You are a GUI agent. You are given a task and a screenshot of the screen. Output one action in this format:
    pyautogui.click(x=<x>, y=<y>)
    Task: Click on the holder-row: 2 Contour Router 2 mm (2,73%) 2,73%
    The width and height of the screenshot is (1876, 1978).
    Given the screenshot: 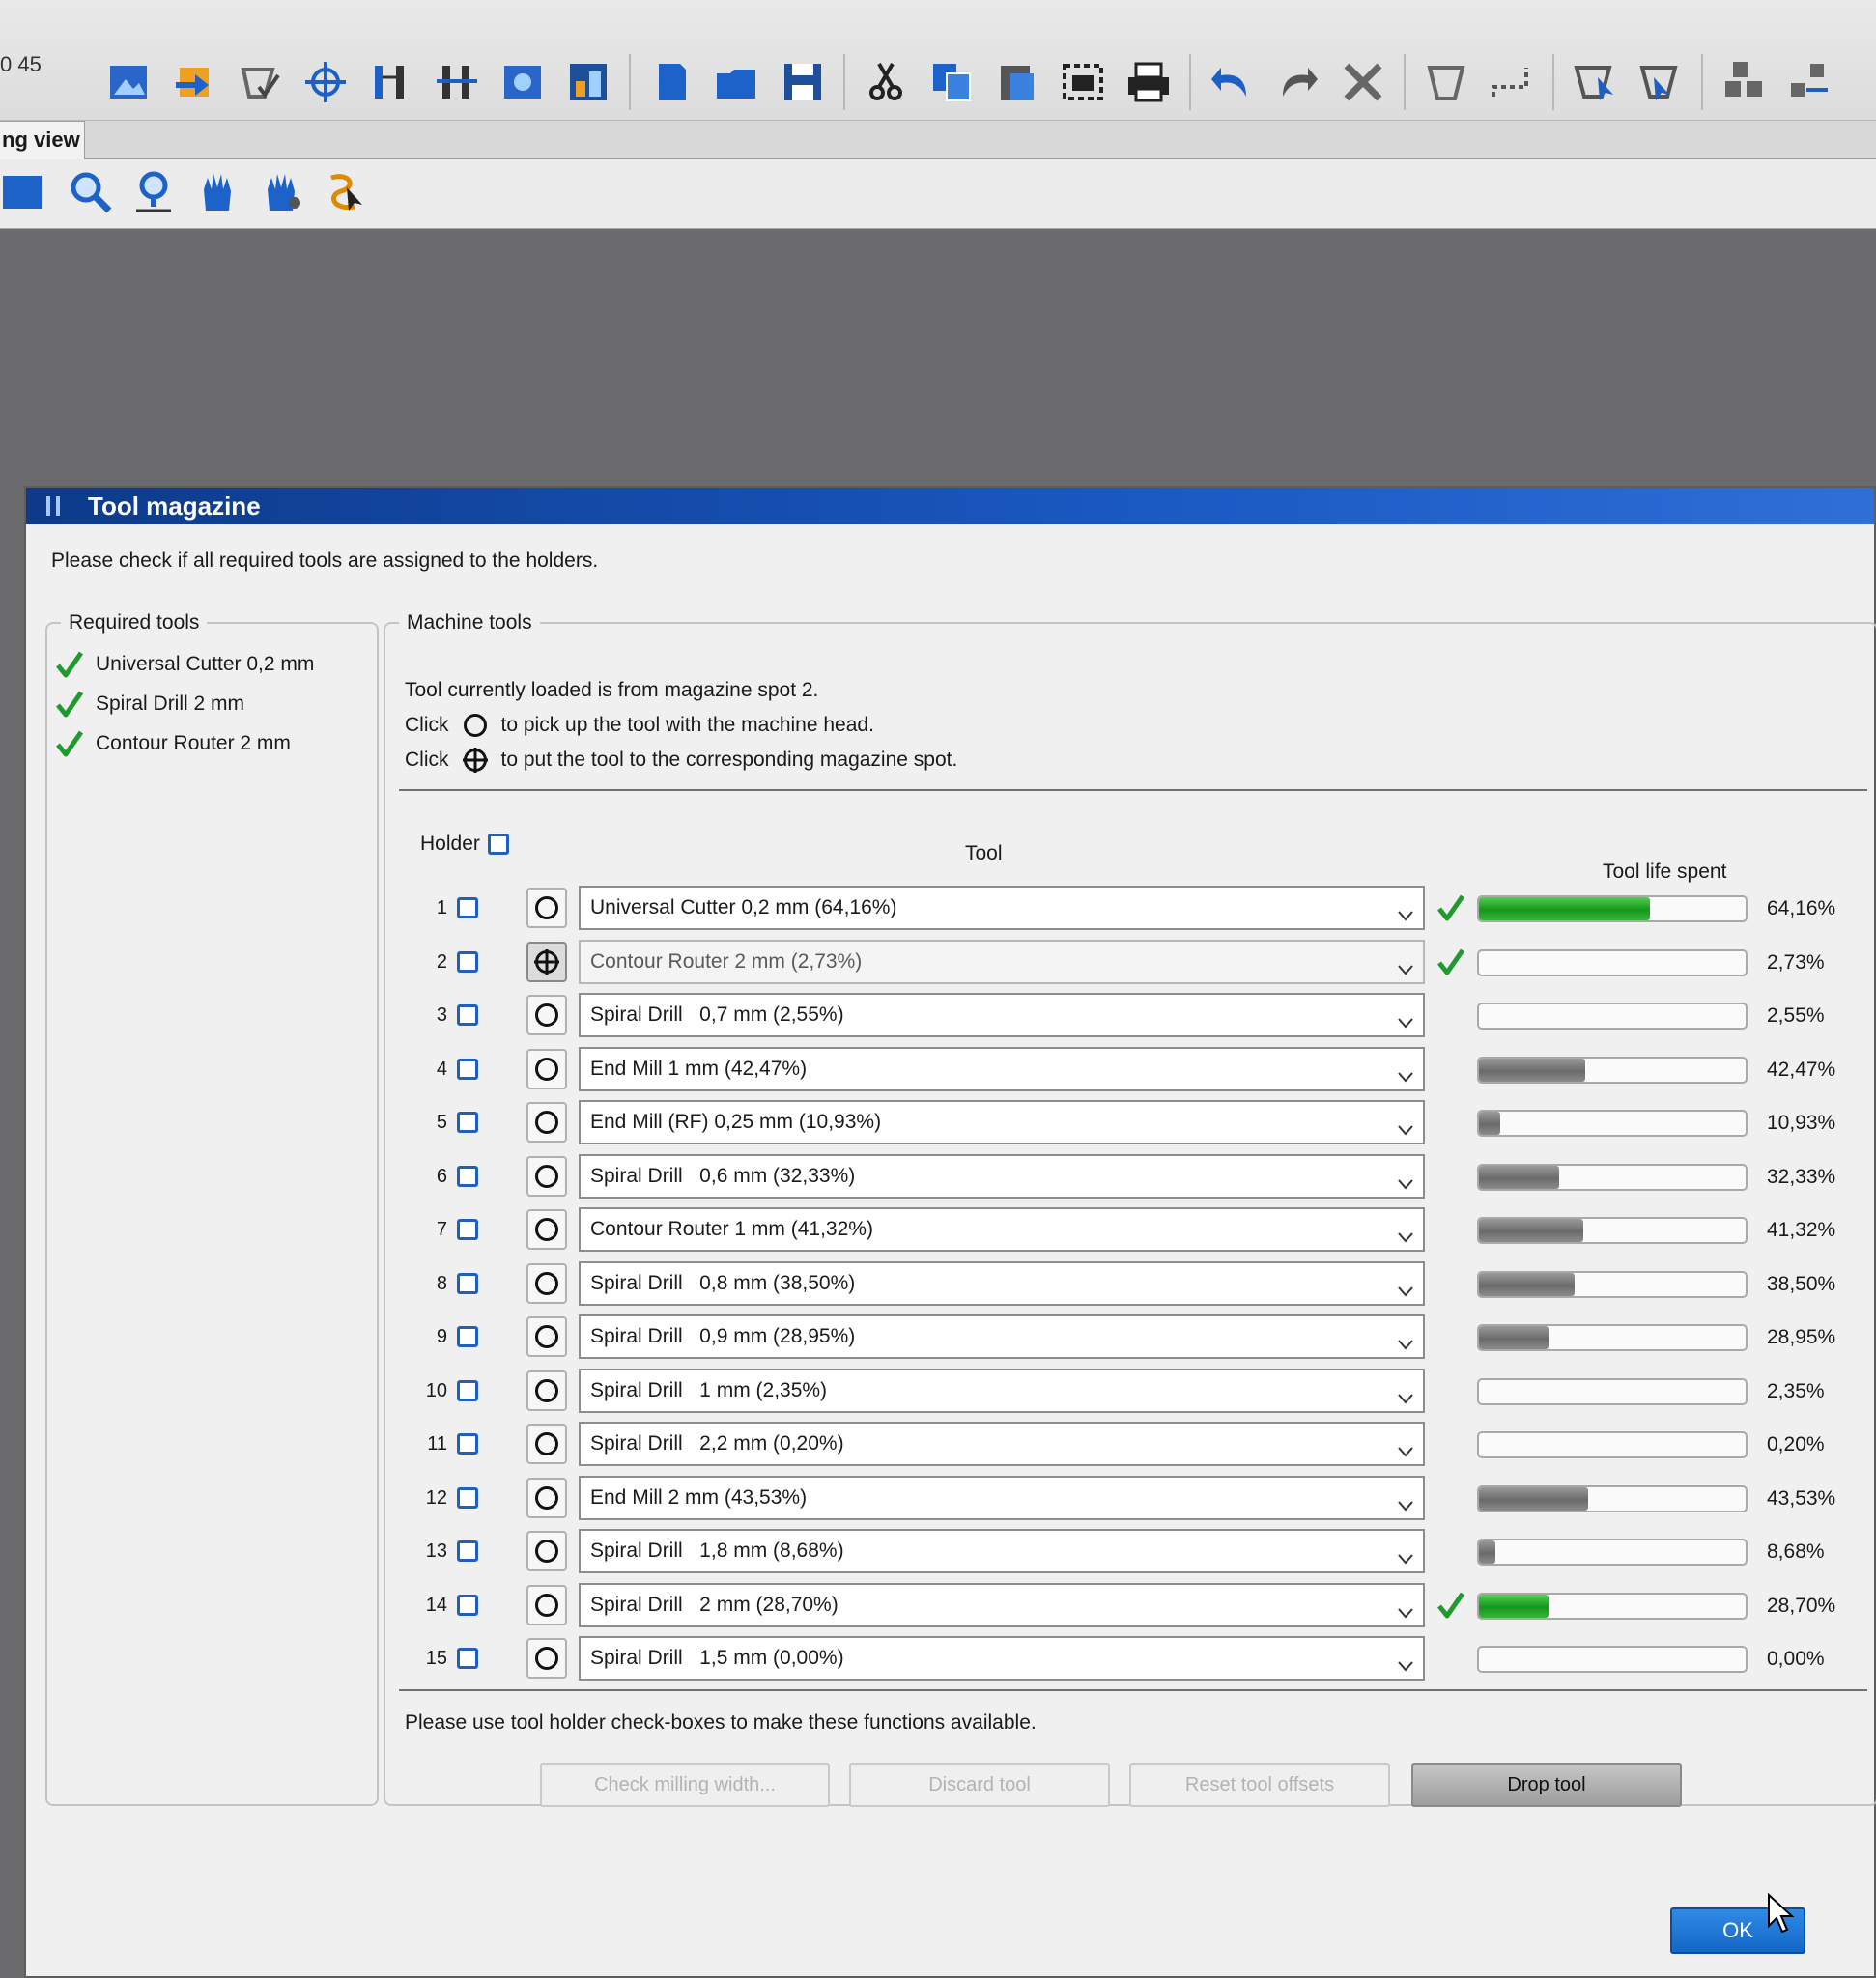 What is the action you would take?
    pyautogui.click(x=1138, y=966)
    